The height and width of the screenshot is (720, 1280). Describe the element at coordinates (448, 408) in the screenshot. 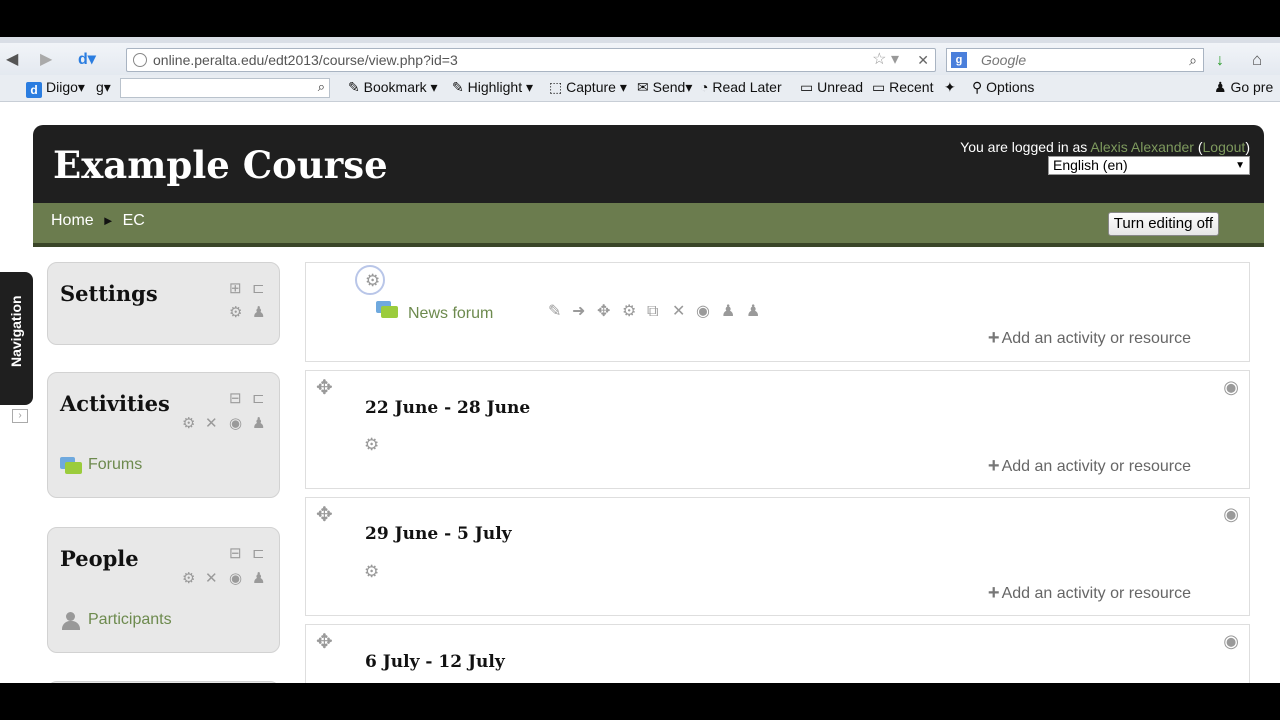

I see `section-title: 22 June - 28 June` at that location.